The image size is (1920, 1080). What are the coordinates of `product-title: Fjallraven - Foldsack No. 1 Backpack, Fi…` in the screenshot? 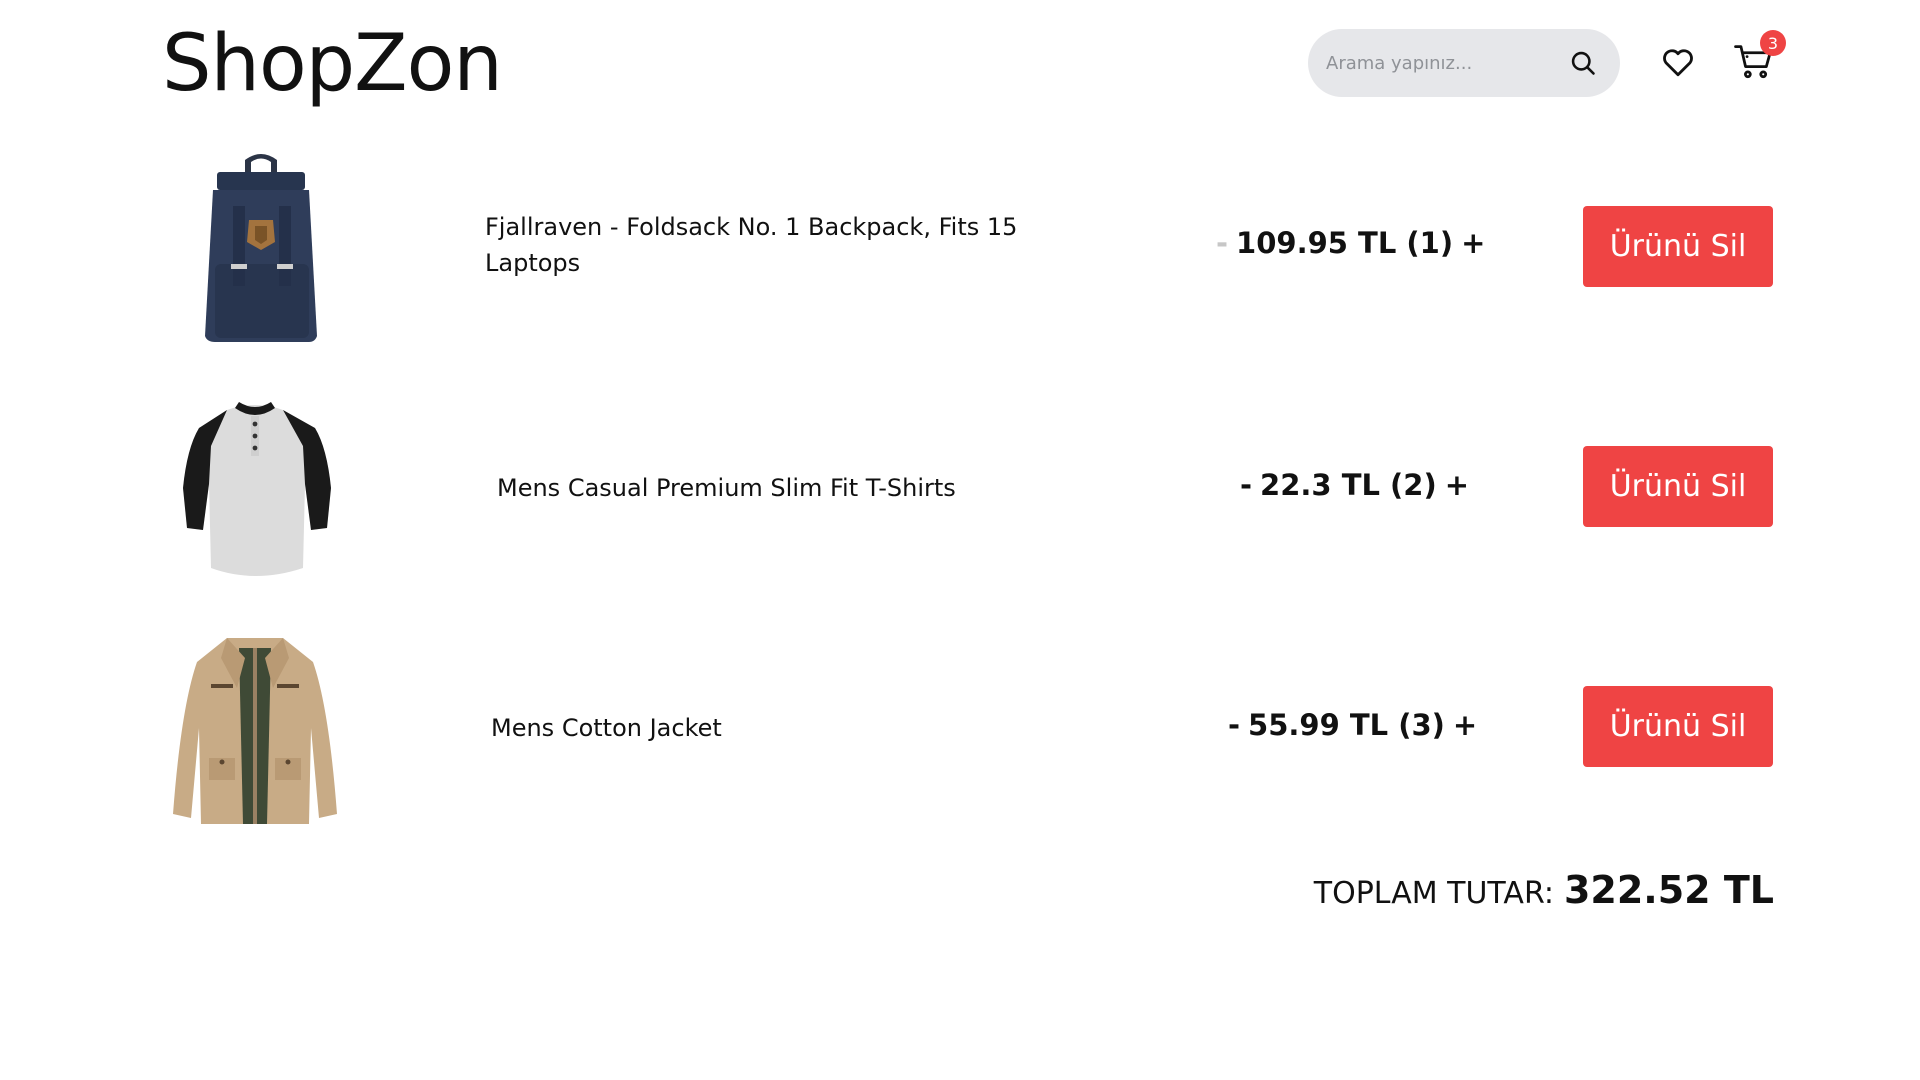 It's located at (751, 245).